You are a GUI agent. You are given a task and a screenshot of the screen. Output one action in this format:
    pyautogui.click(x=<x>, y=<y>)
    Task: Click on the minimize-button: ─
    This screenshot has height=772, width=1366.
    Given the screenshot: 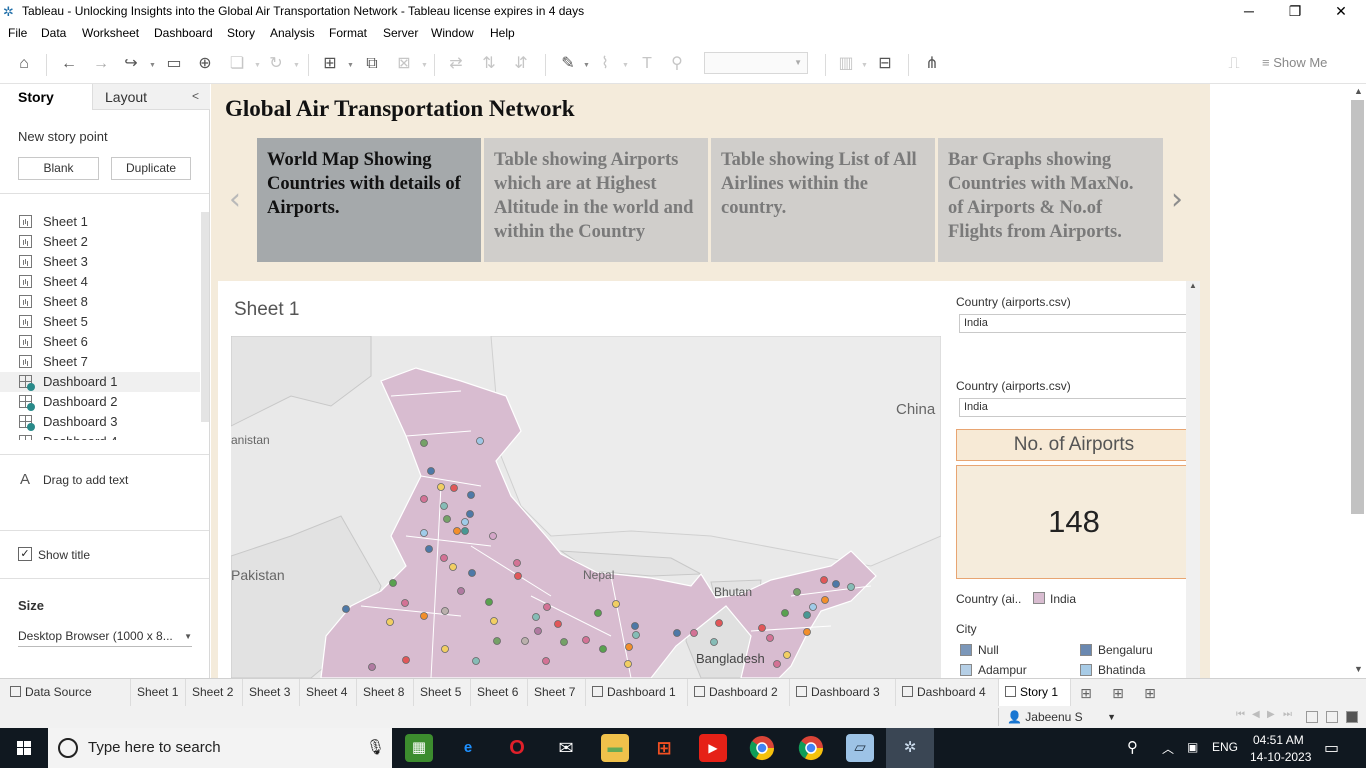 What is the action you would take?
    pyautogui.click(x=1249, y=12)
    